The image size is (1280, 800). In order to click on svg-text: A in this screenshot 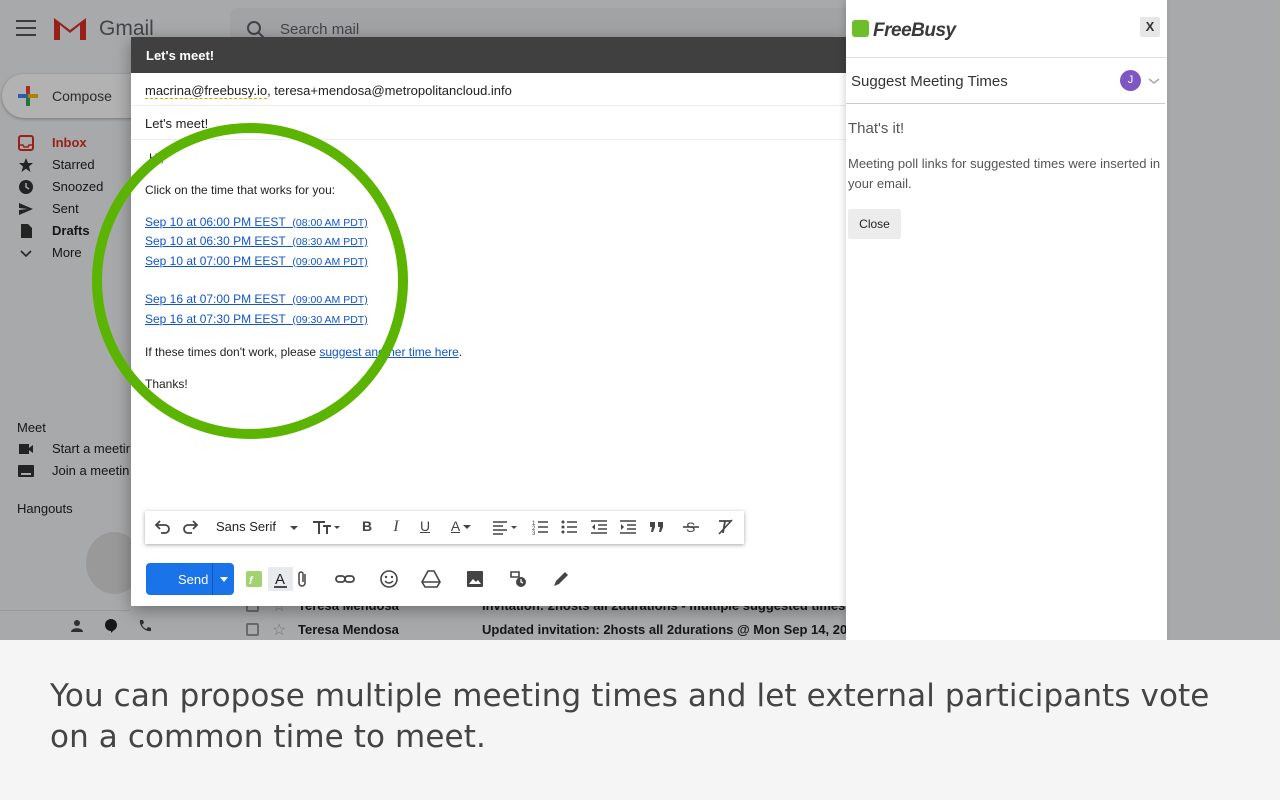, I will do `click(280, 579)`.